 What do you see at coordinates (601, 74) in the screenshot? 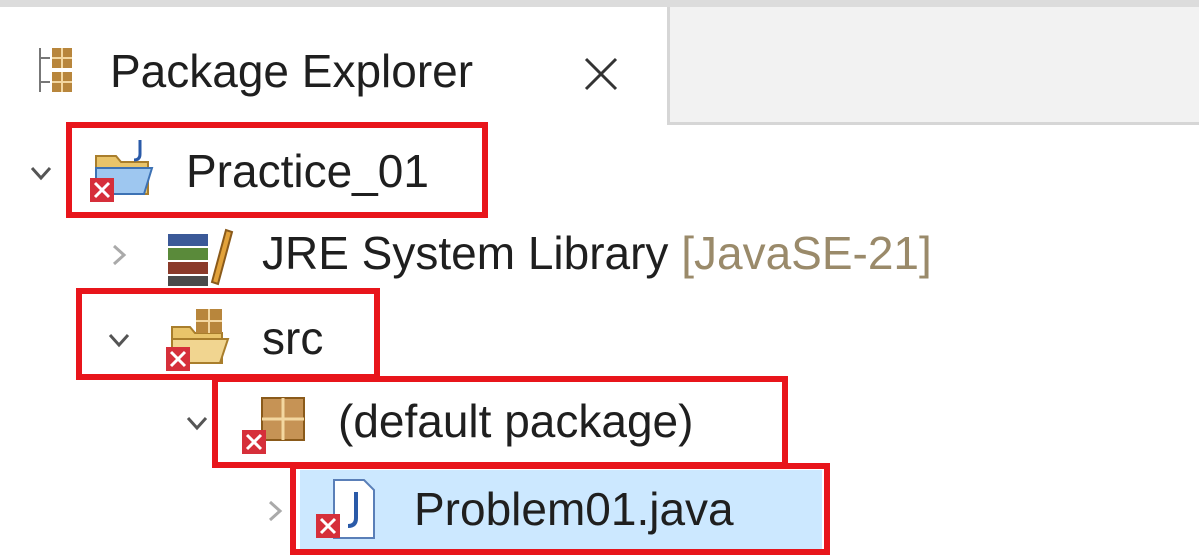
I see `close-icon` at bounding box center [601, 74].